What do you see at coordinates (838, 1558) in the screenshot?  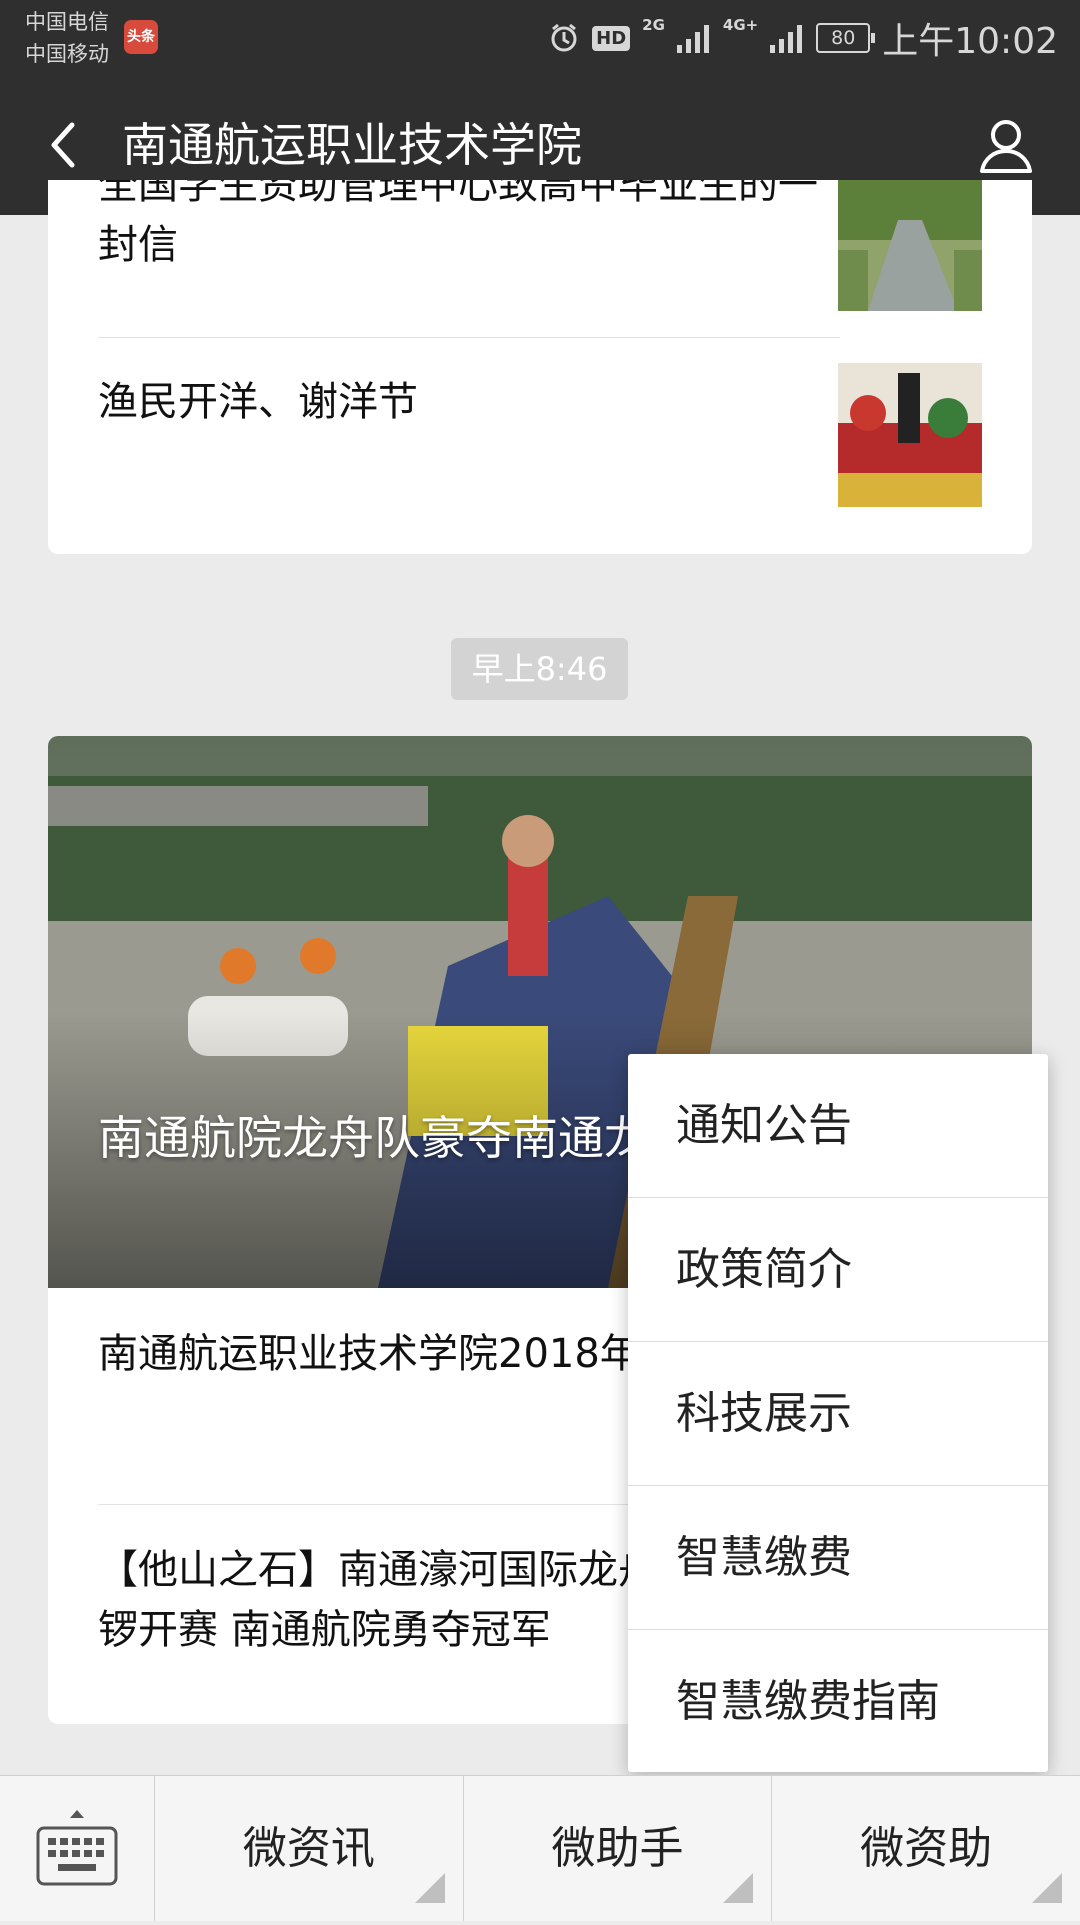 I see `menu-item-payment: 智慧缴费` at bounding box center [838, 1558].